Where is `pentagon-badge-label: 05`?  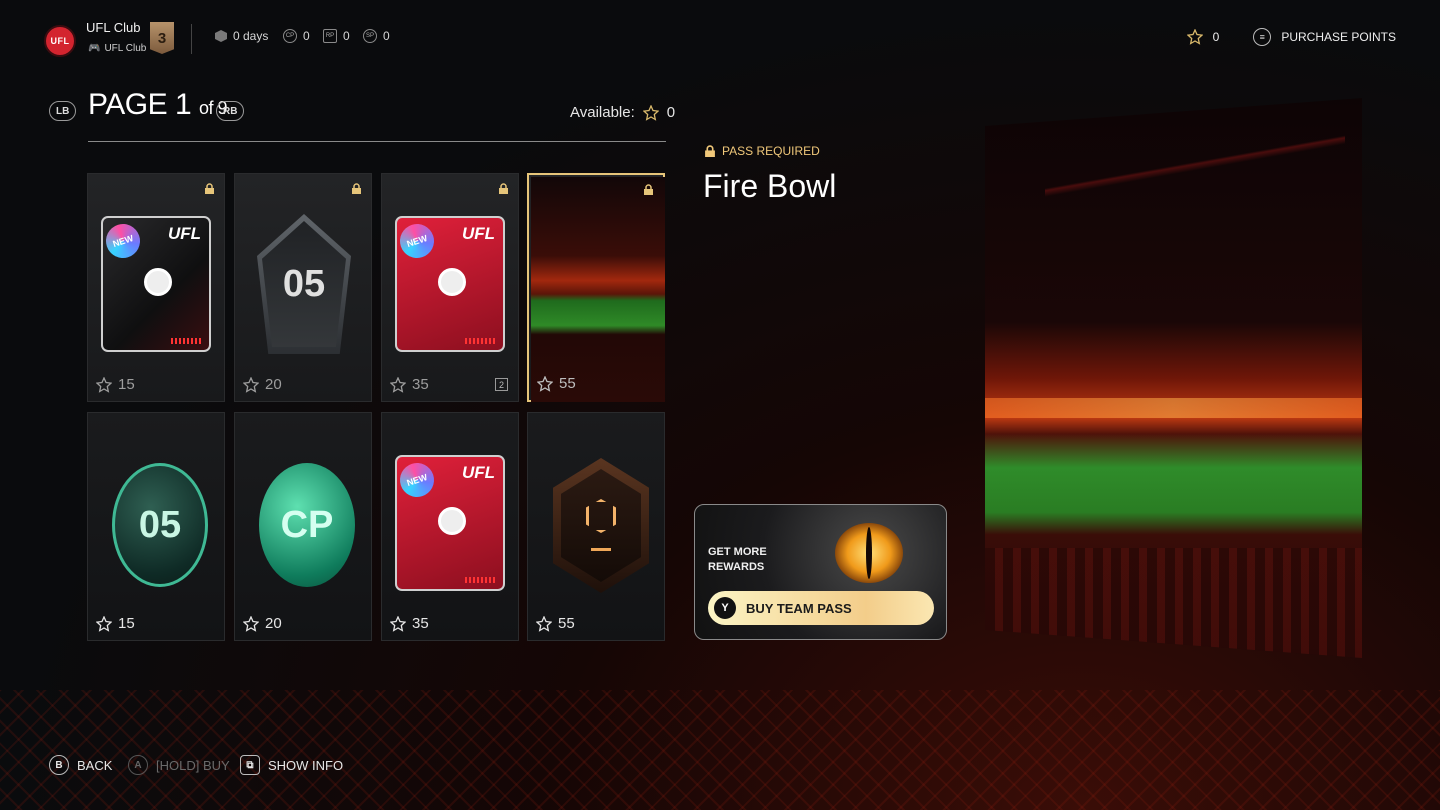 pentagon-badge-label: 05 is located at coordinates (304, 284).